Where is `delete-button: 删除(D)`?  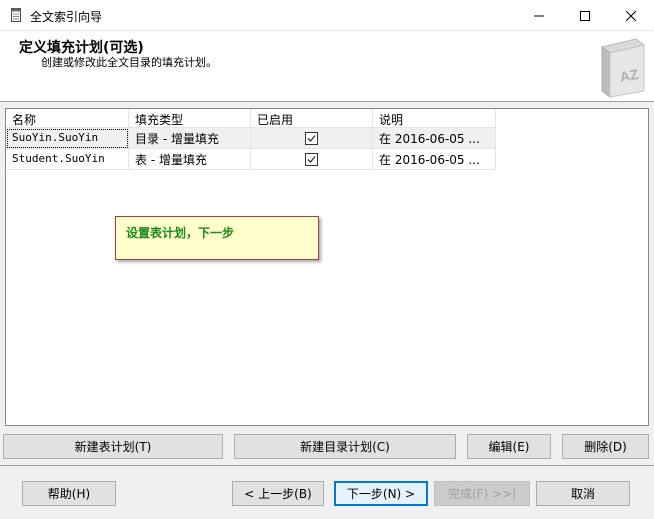
delete-button: 删除(D) is located at coordinates (605, 446).